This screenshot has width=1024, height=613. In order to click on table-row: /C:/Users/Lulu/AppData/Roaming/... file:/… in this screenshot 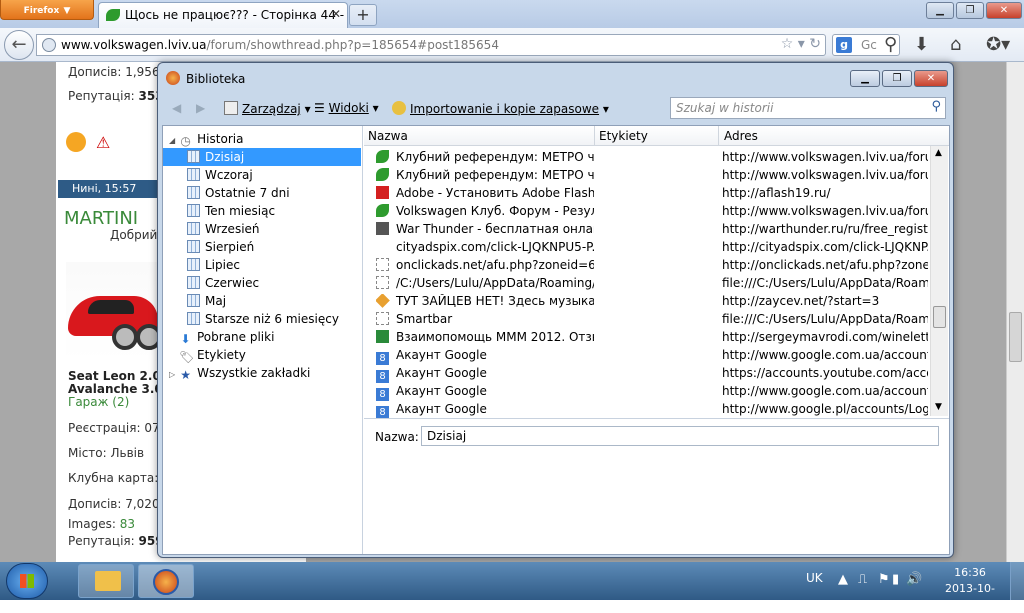, I will do `click(647, 283)`.